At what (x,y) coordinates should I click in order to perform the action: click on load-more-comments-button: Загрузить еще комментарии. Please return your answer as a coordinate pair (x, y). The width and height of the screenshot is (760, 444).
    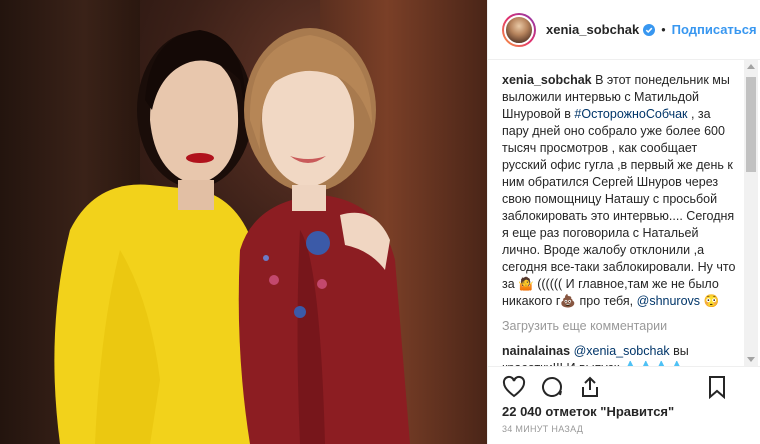
    Looking at the image, I should click on (620, 326).